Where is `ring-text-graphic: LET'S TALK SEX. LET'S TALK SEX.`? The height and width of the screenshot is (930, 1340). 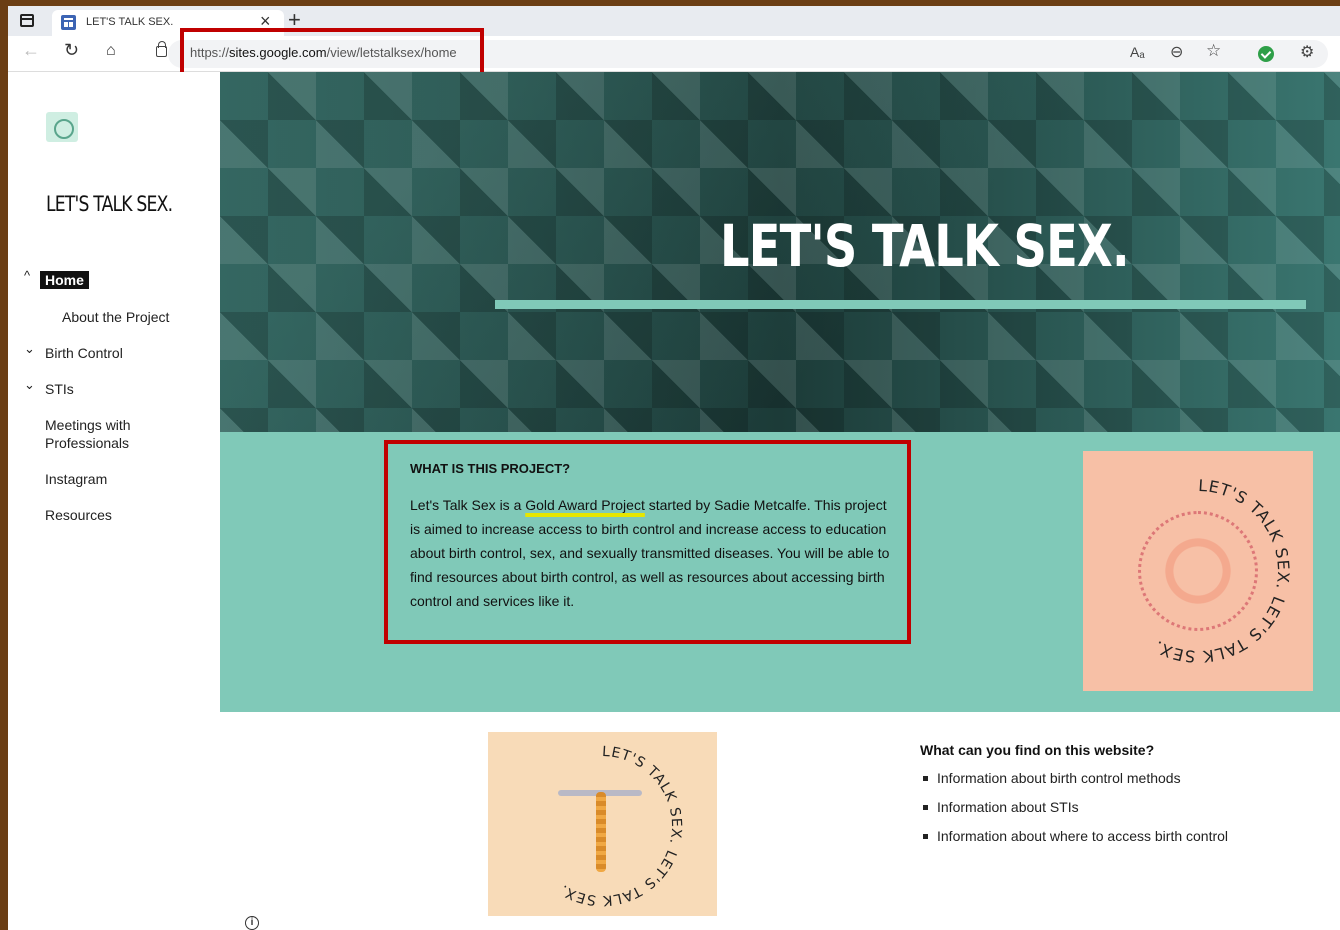 ring-text-graphic: LET'S TALK SEX. LET'S TALK SEX. is located at coordinates (1221, 571).